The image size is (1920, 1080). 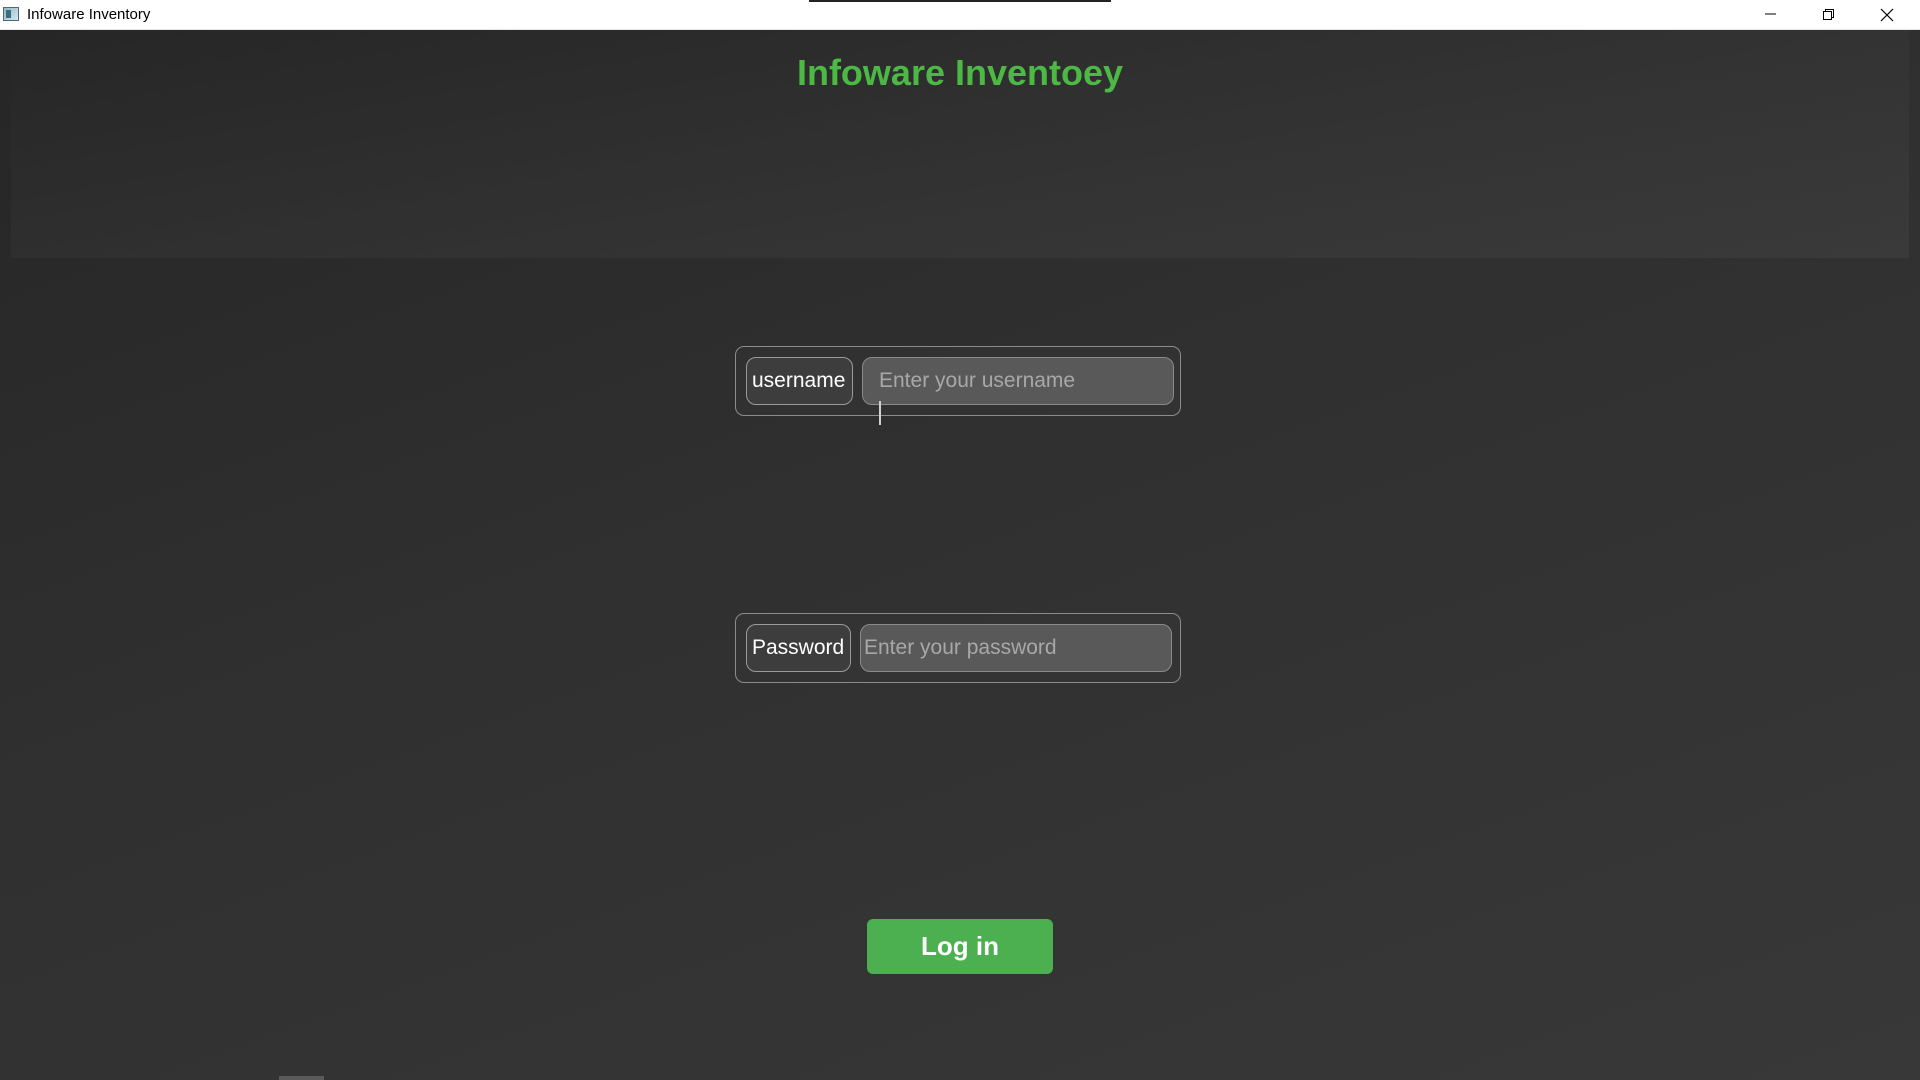 I want to click on close-icon, so click(x=1887, y=15).